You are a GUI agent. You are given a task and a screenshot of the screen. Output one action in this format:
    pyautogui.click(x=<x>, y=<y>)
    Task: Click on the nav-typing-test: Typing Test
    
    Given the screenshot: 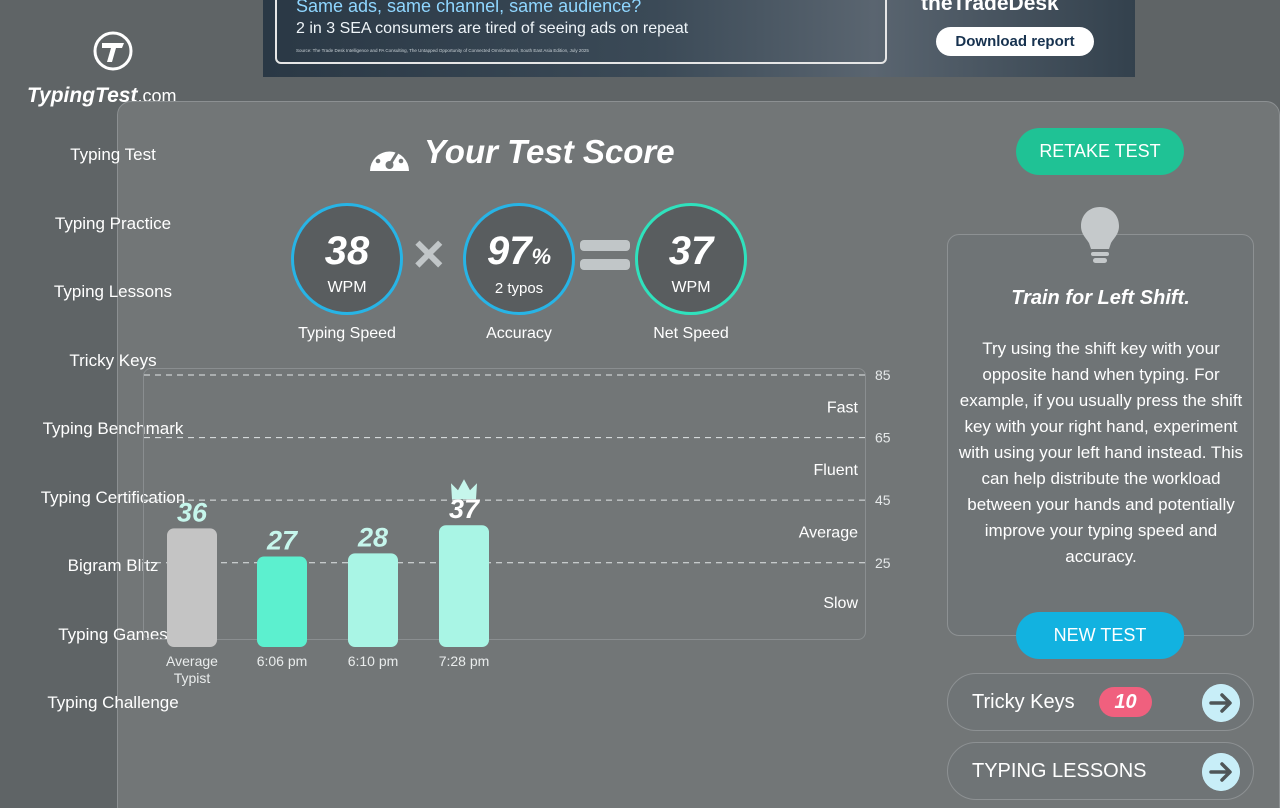 What is the action you would take?
    pyautogui.click(x=113, y=155)
    